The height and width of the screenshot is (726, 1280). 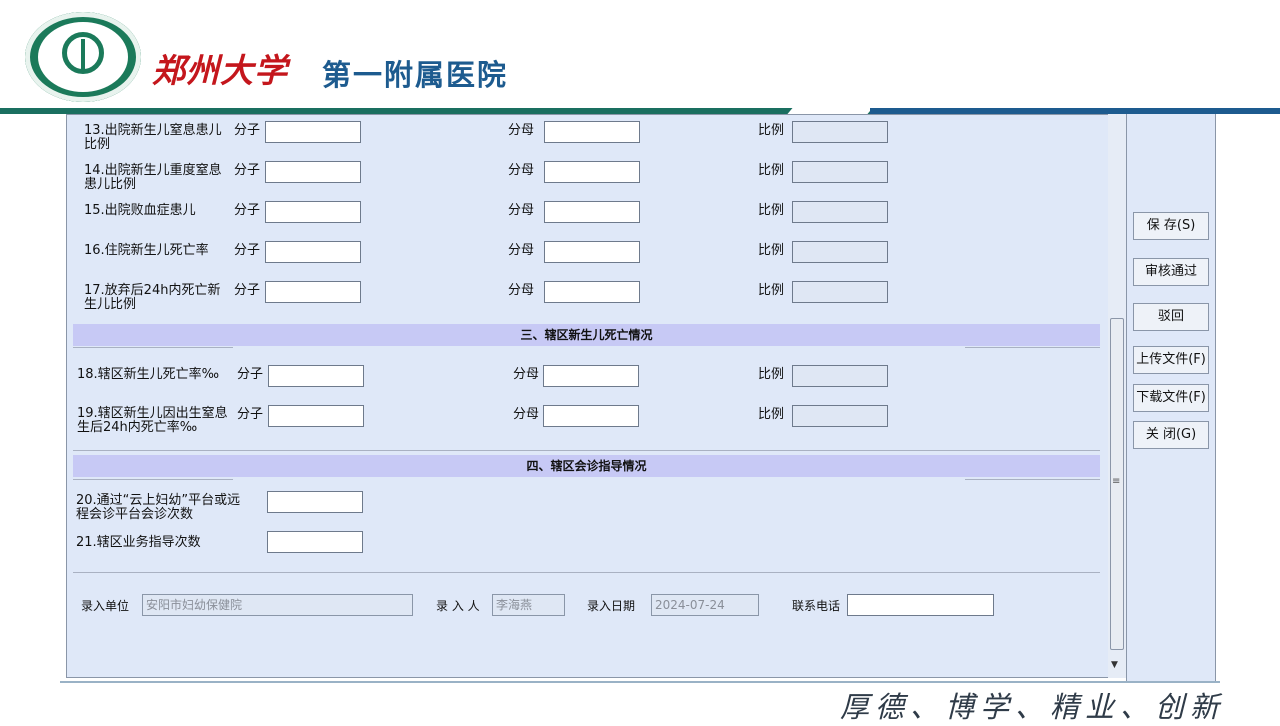 I want to click on row-label: 17.放弃后24h内死亡新生儿比例, so click(x=152, y=297).